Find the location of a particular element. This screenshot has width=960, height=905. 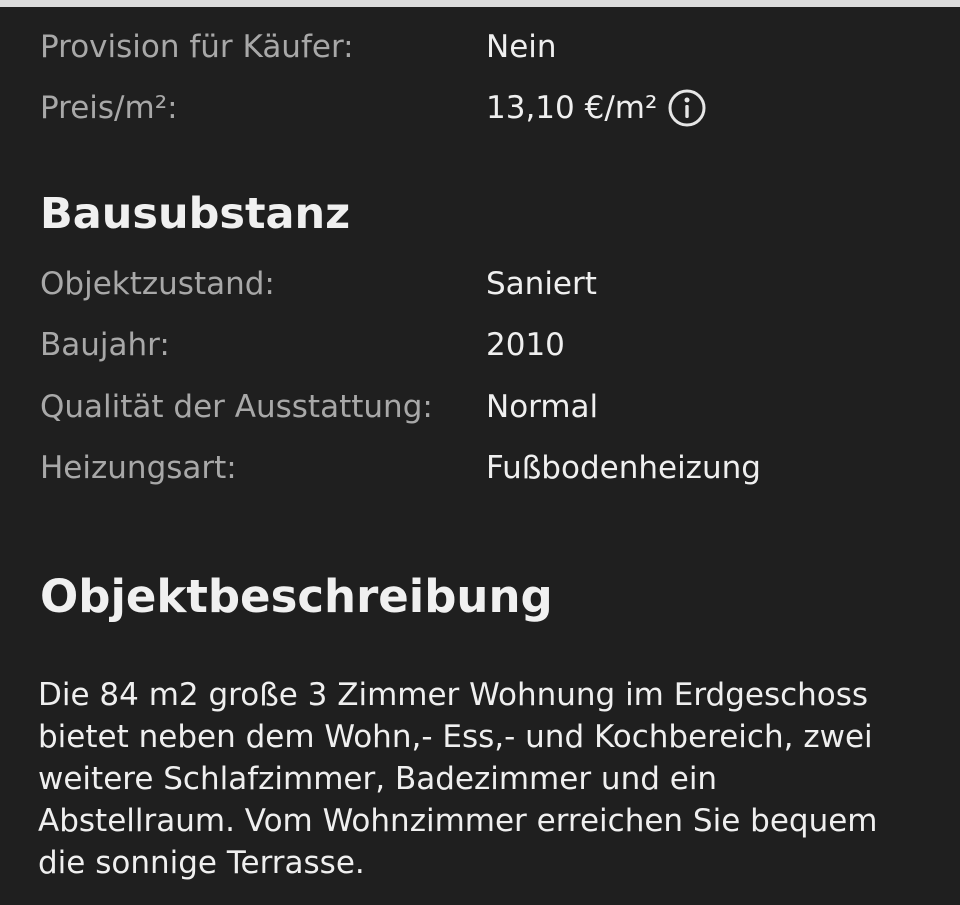

info-circle-icon is located at coordinates (687, 108).